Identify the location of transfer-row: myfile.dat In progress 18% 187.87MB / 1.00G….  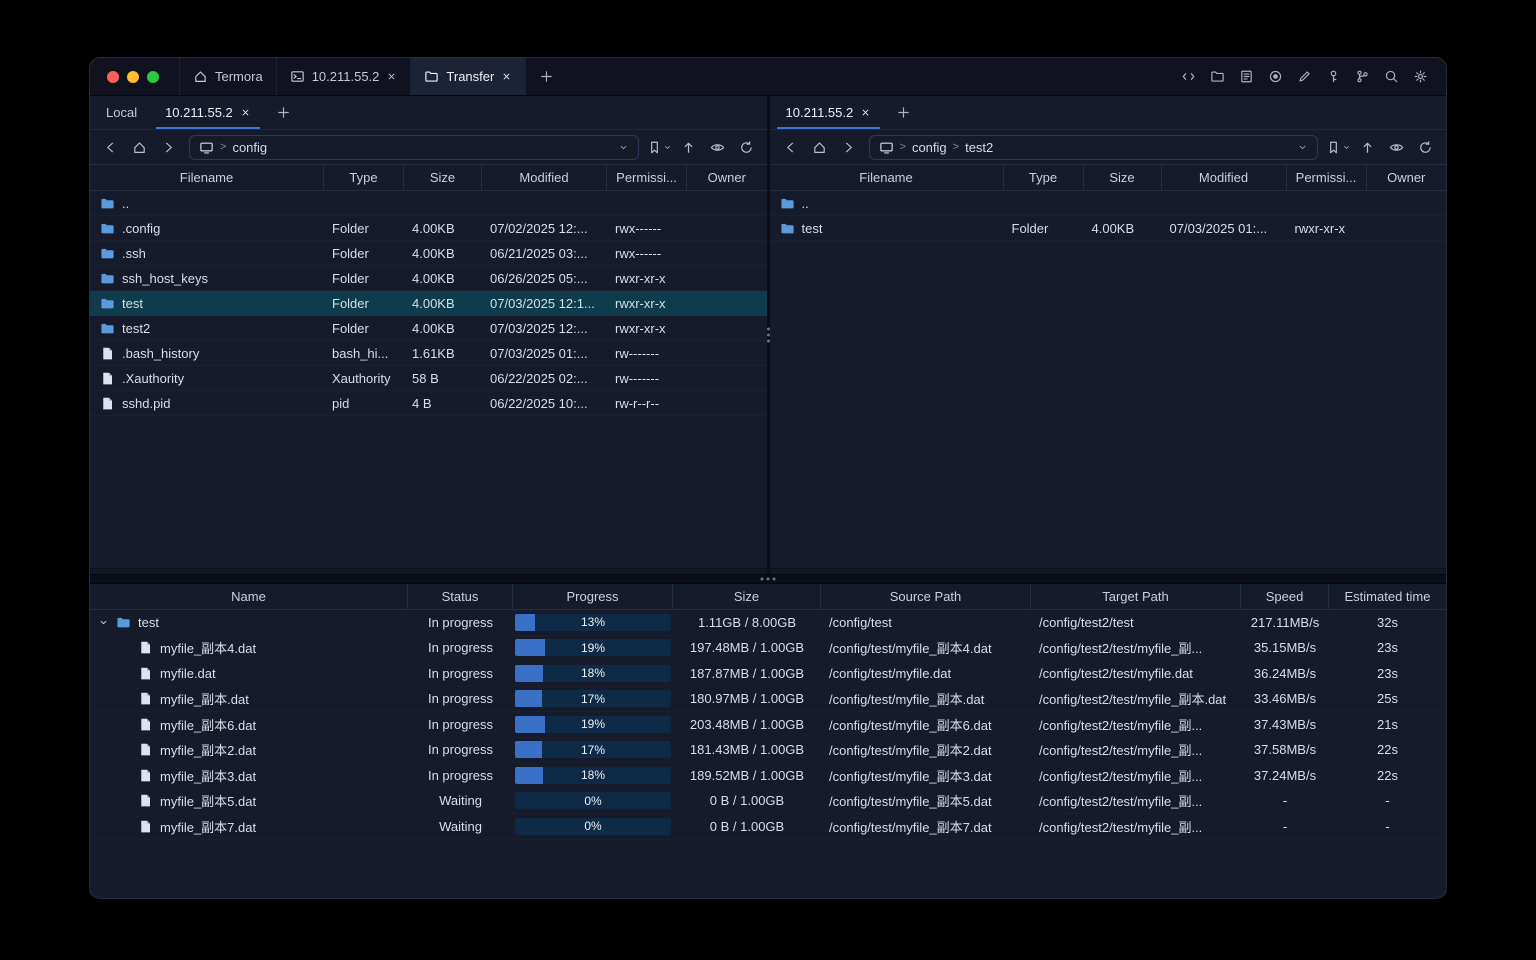
(768, 674).